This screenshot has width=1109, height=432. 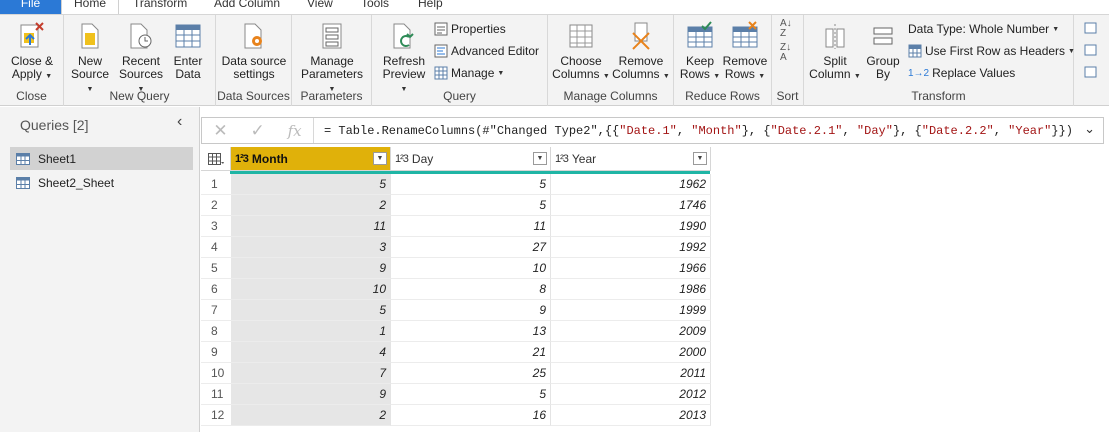 What do you see at coordinates (631, 289) in the screenshot?
I see `cell-year: 1986` at bounding box center [631, 289].